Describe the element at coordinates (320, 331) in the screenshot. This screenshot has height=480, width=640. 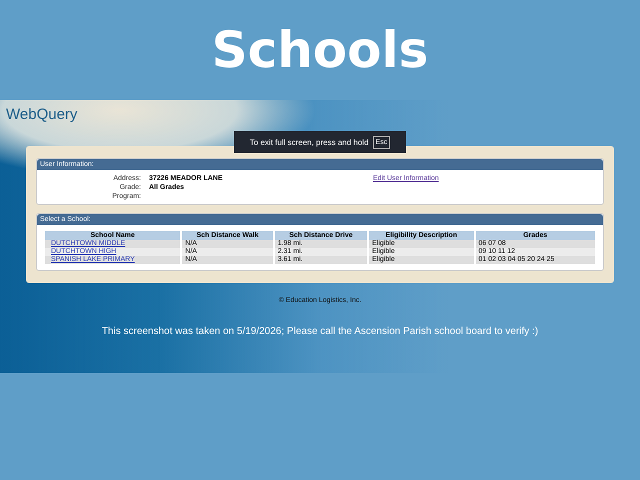
I see `note-text: This screenshot was taken on 5/19/2026; Please call the Ascension Parish school board to verify :)` at that location.